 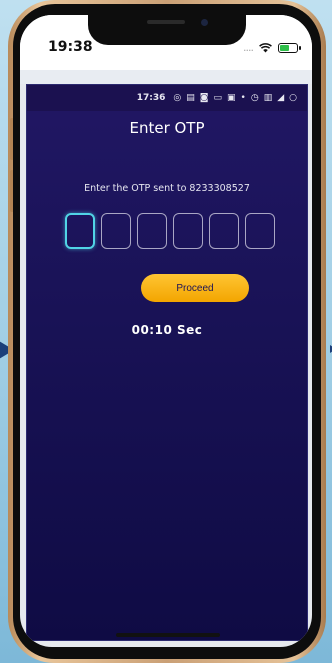 I want to click on otp-timer: 00:10 Sec, so click(x=167, y=330).